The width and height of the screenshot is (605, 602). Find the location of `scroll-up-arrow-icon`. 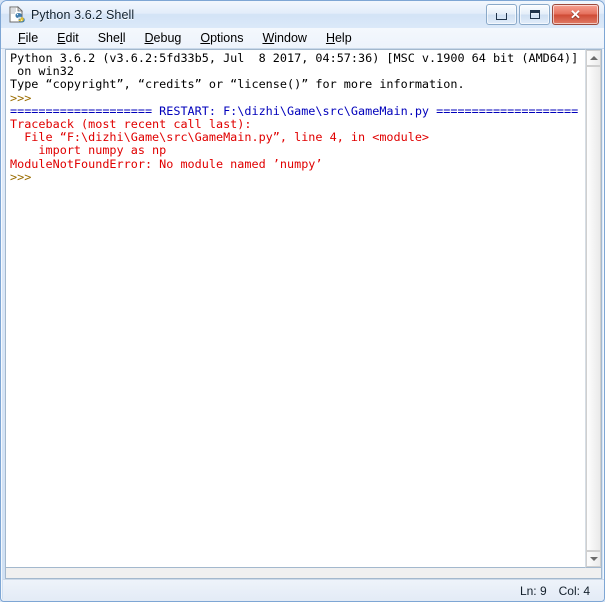

scroll-up-arrow-icon is located at coordinates (593, 58).